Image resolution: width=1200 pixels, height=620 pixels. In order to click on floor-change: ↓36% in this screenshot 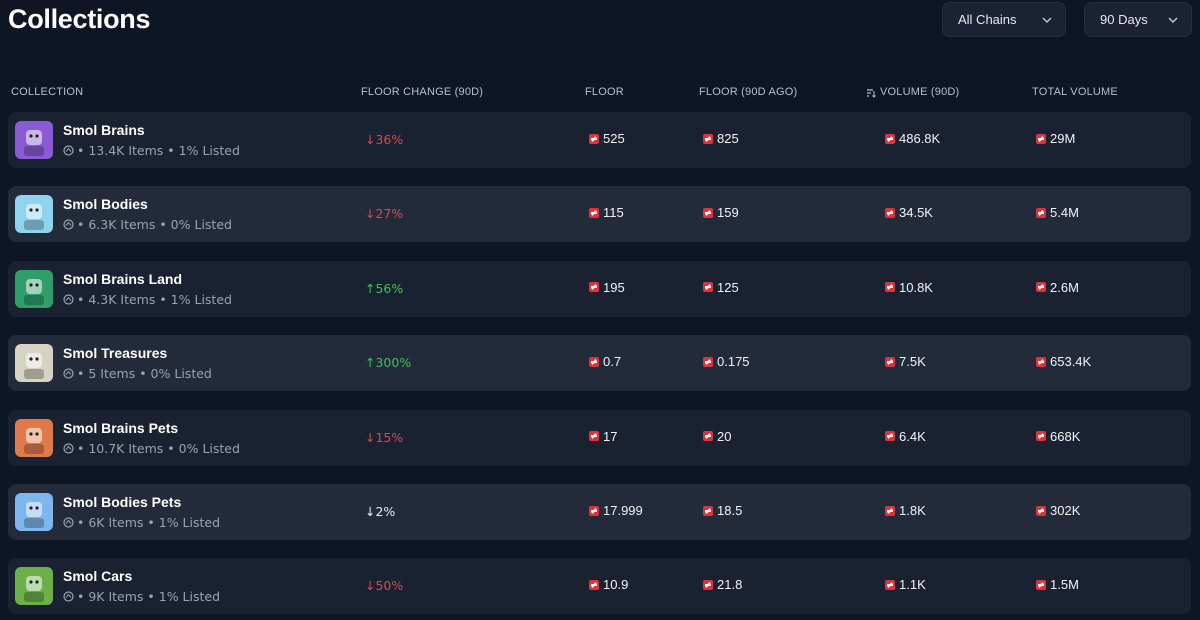, I will do `click(384, 139)`.